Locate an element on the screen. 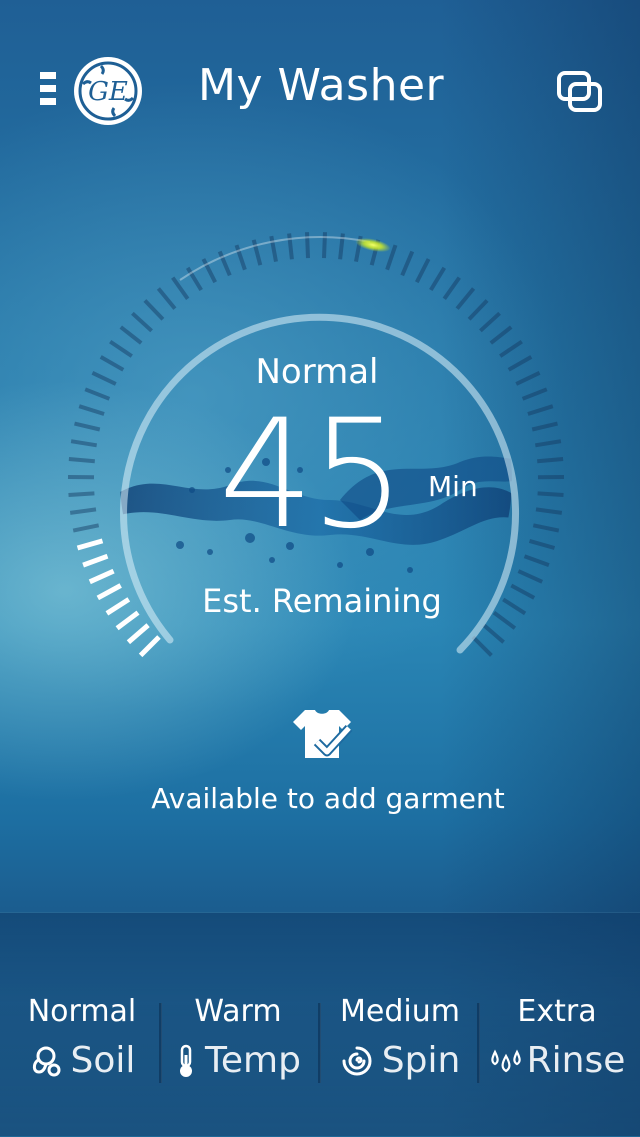  spin-value: Medium is located at coordinates (400, 1011).